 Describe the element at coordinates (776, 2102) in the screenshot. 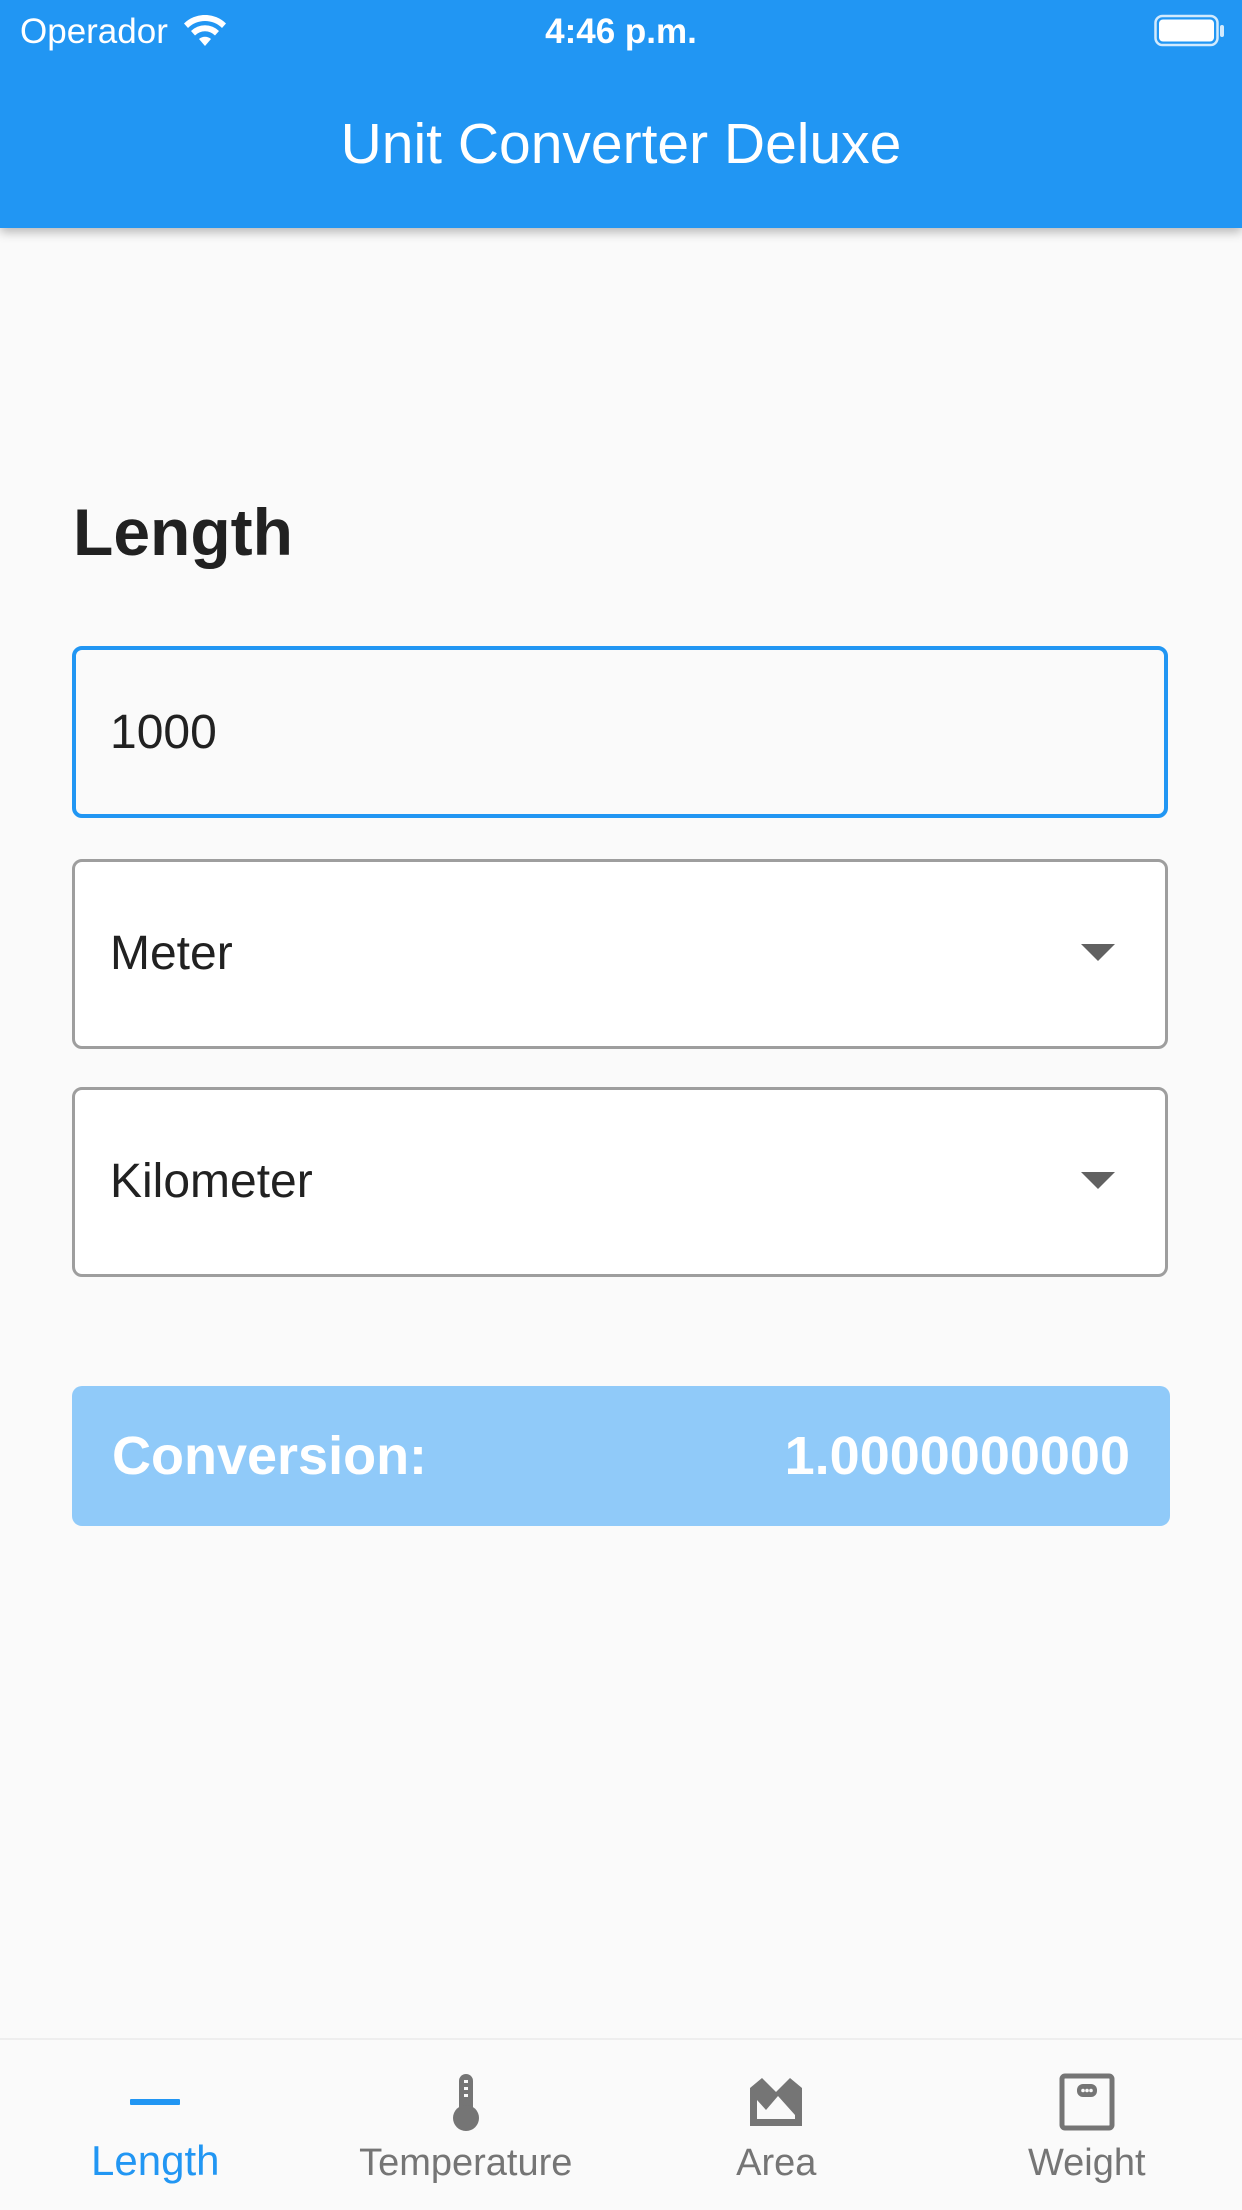

I see `area-icon` at that location.